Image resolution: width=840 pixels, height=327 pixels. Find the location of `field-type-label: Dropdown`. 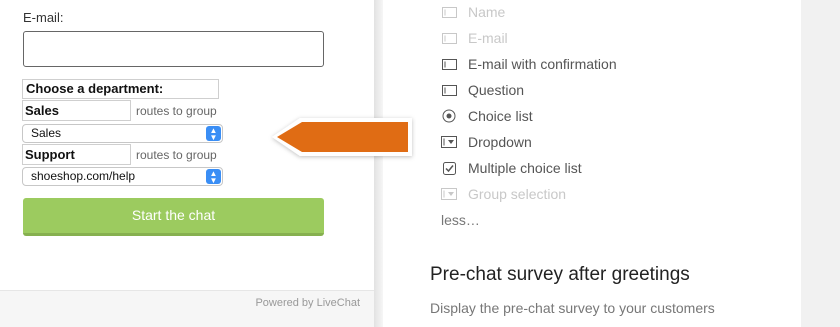

field-type-label: Dropdown is located at coordinates (500, 142).